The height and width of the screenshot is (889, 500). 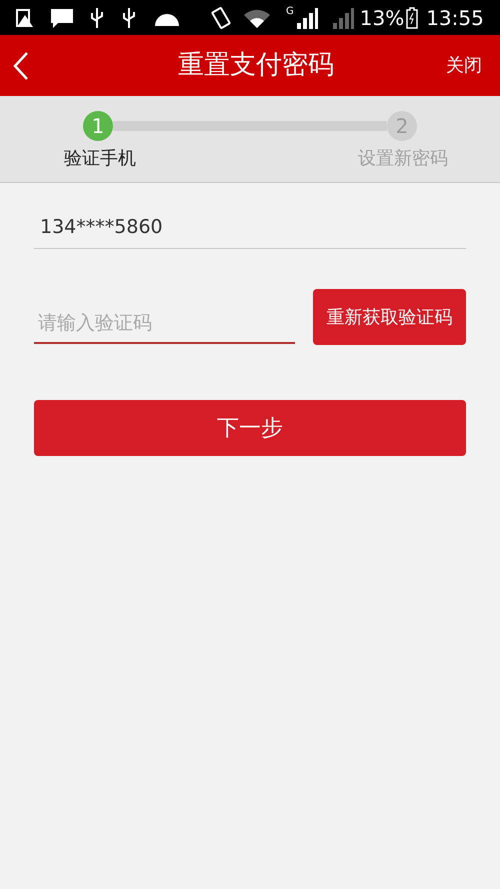 What do you see at coordinates (455, 18) in the screenshot?
I see `clock: 13:55` at bounding box center [455, 18].